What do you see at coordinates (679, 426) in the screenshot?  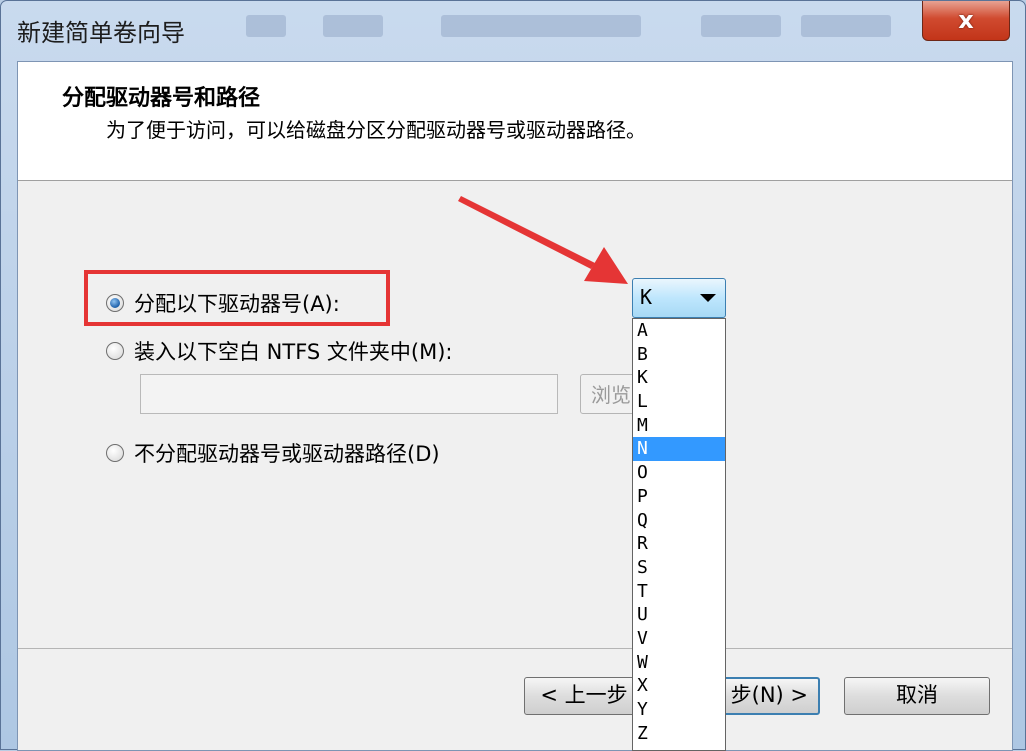 I see `dropdown-item-m: M` at bounding box center [679, 426].